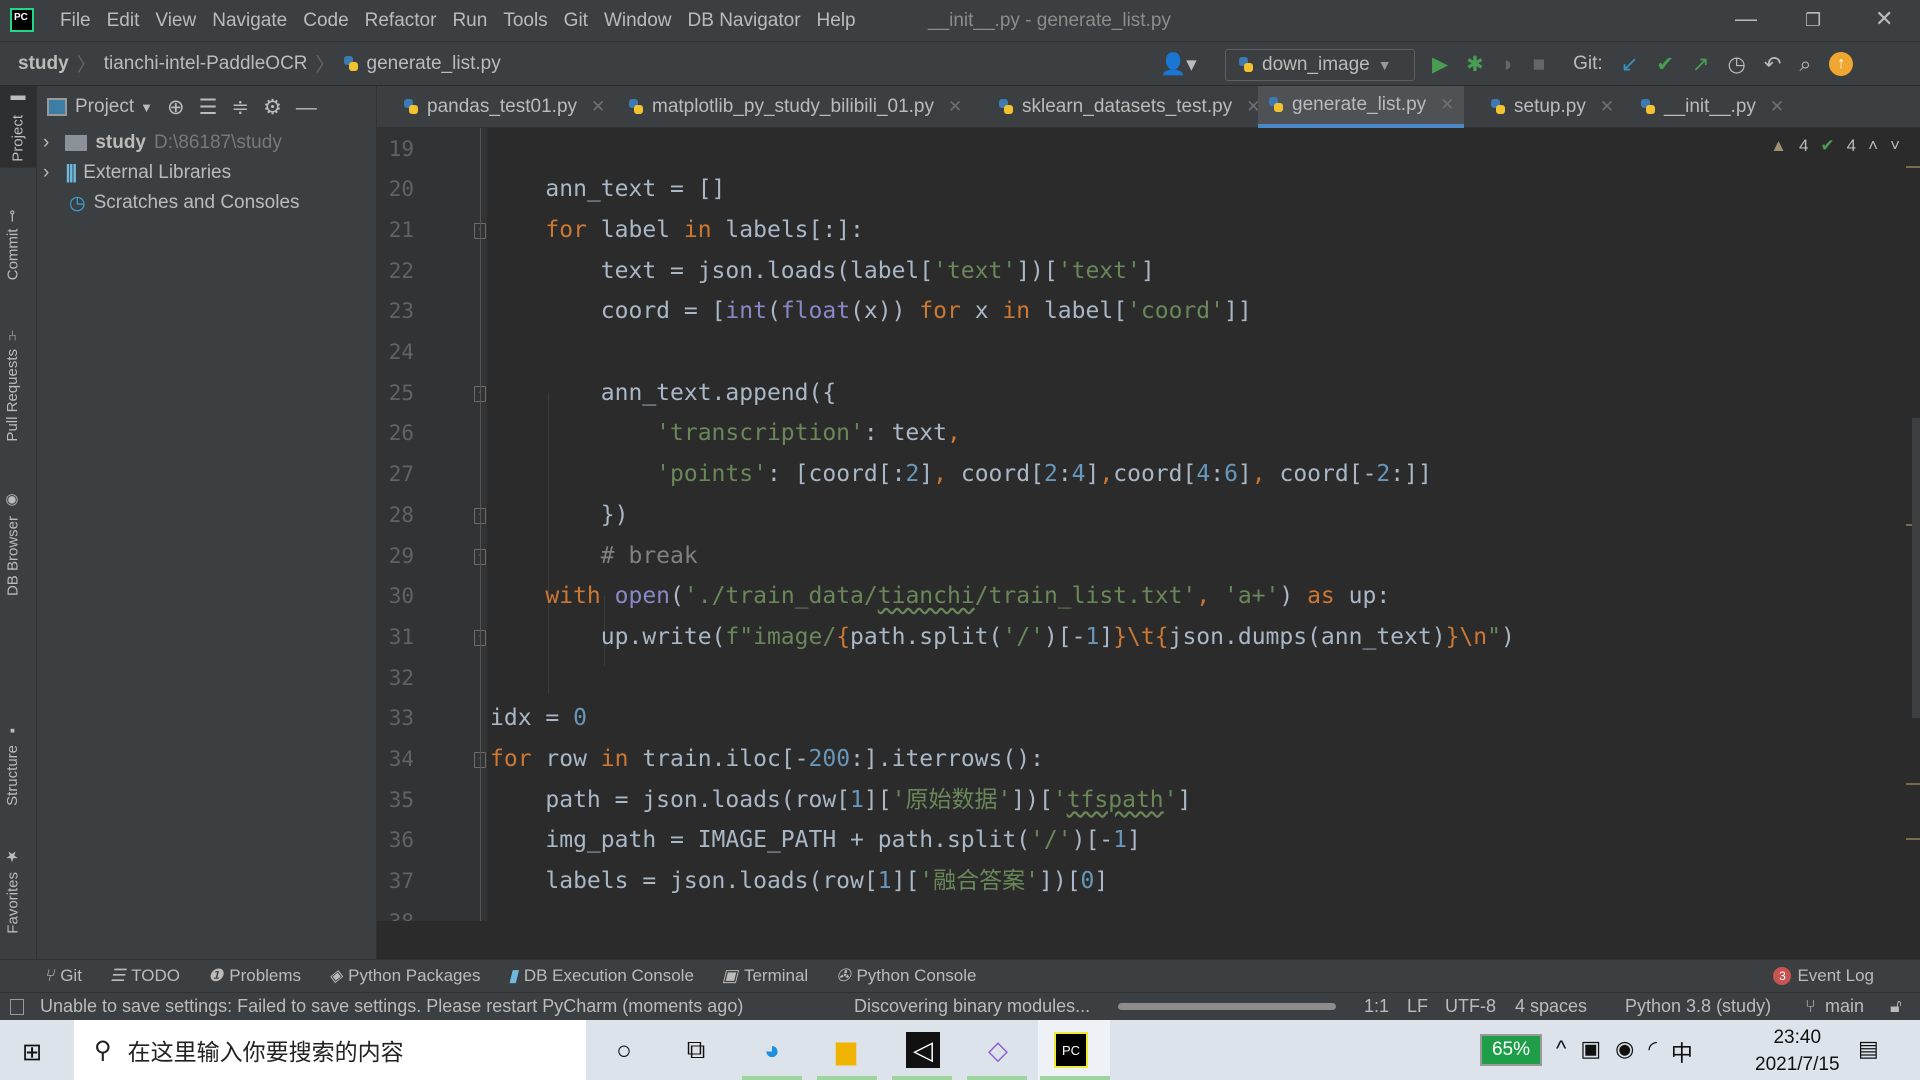  Describe the element at coordinates (725, 433) in the screenshot. I see `code-line: 'transcription': text,` at that location.